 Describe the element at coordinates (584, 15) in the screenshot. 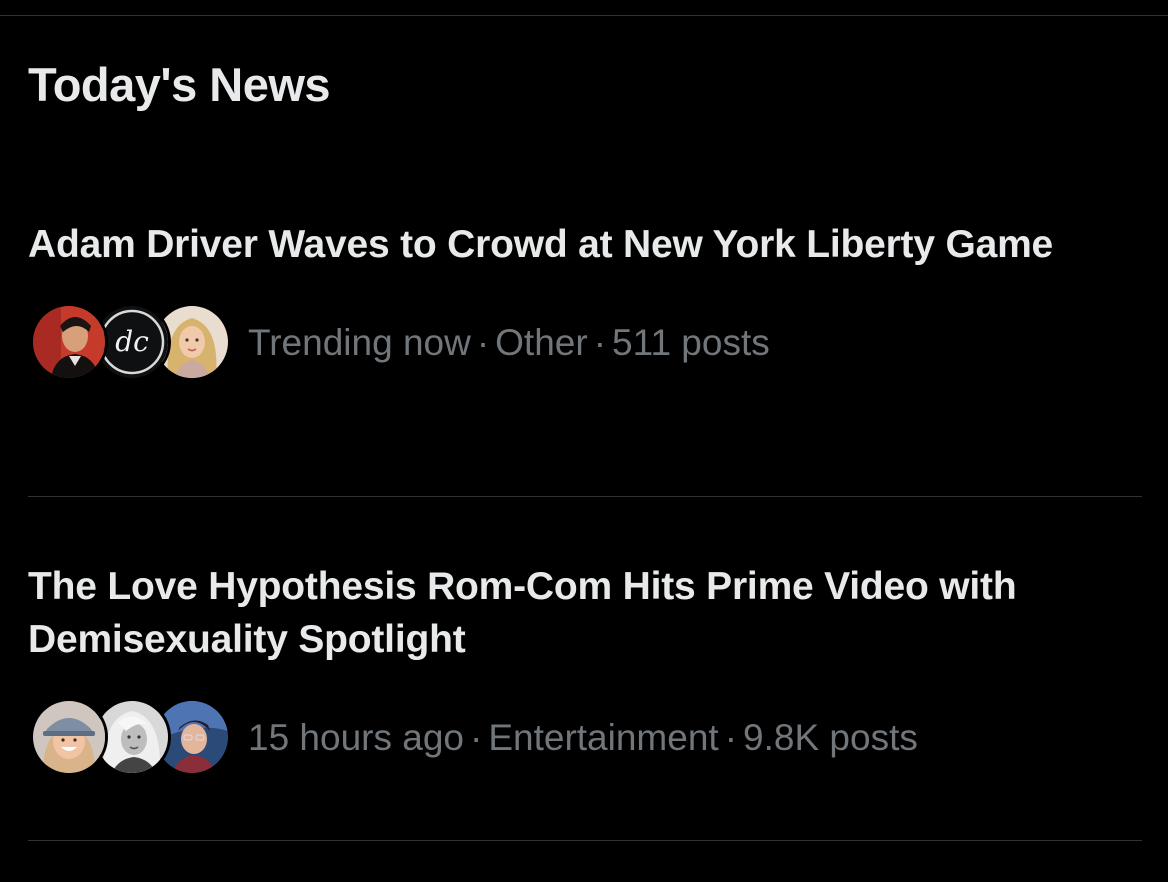

I see `top-divider` at that location.